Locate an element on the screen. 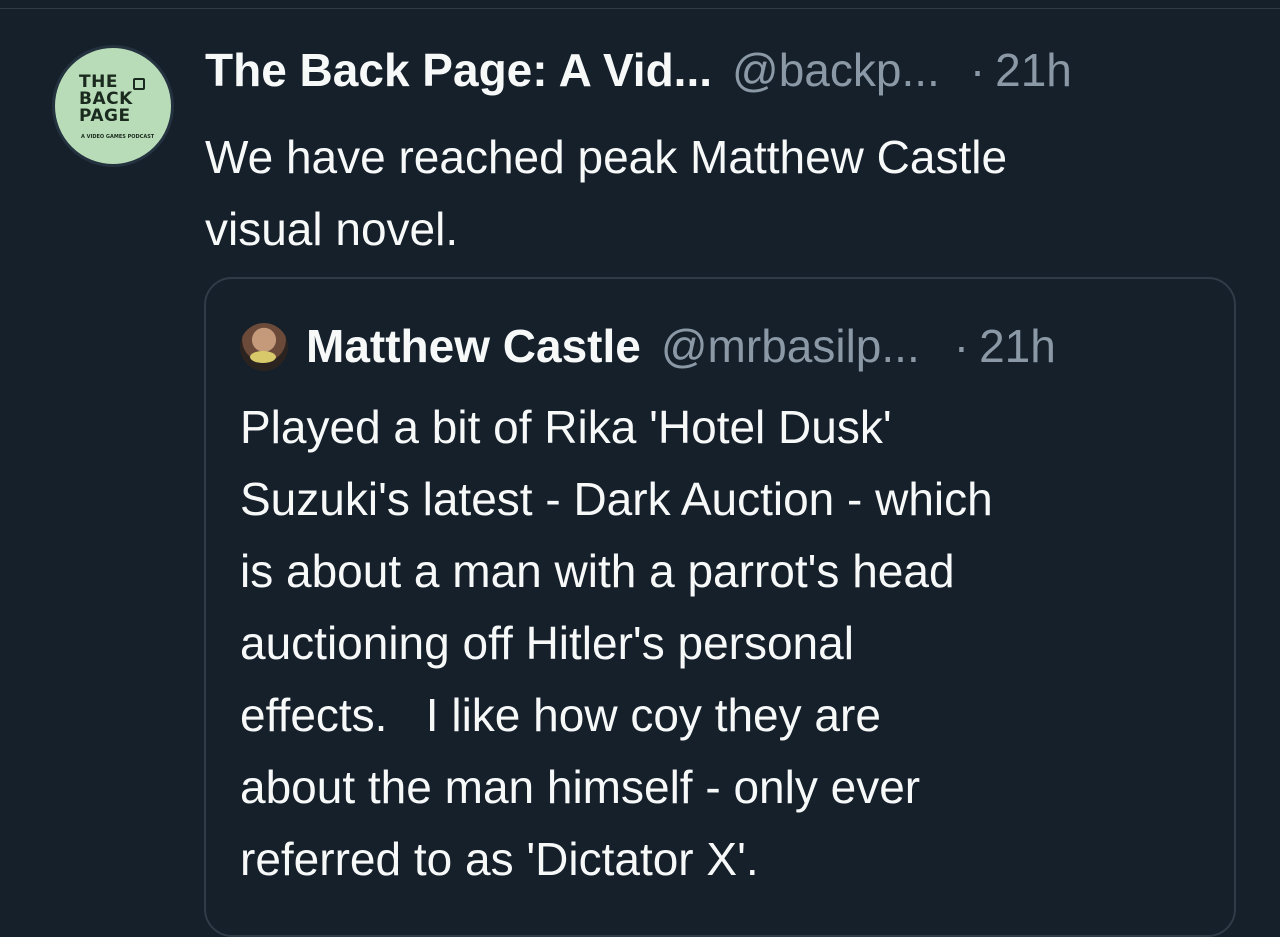  quoted-tweet-header: Matthew Castle @mrbasilp... · 21h is located at coordinates (681, 346).